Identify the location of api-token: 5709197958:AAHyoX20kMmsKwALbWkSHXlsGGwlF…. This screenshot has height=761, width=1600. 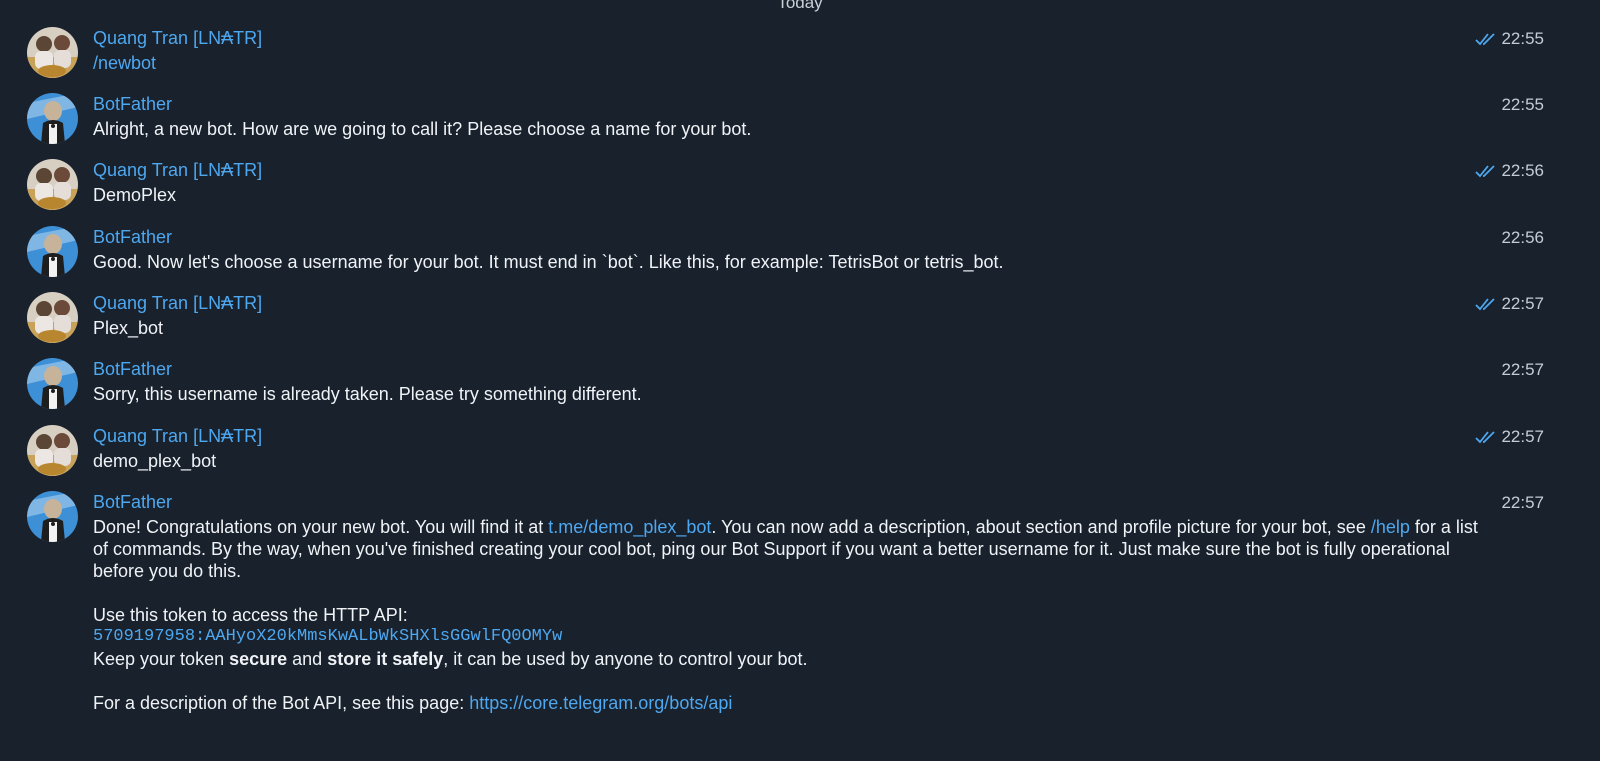
(788, 637).